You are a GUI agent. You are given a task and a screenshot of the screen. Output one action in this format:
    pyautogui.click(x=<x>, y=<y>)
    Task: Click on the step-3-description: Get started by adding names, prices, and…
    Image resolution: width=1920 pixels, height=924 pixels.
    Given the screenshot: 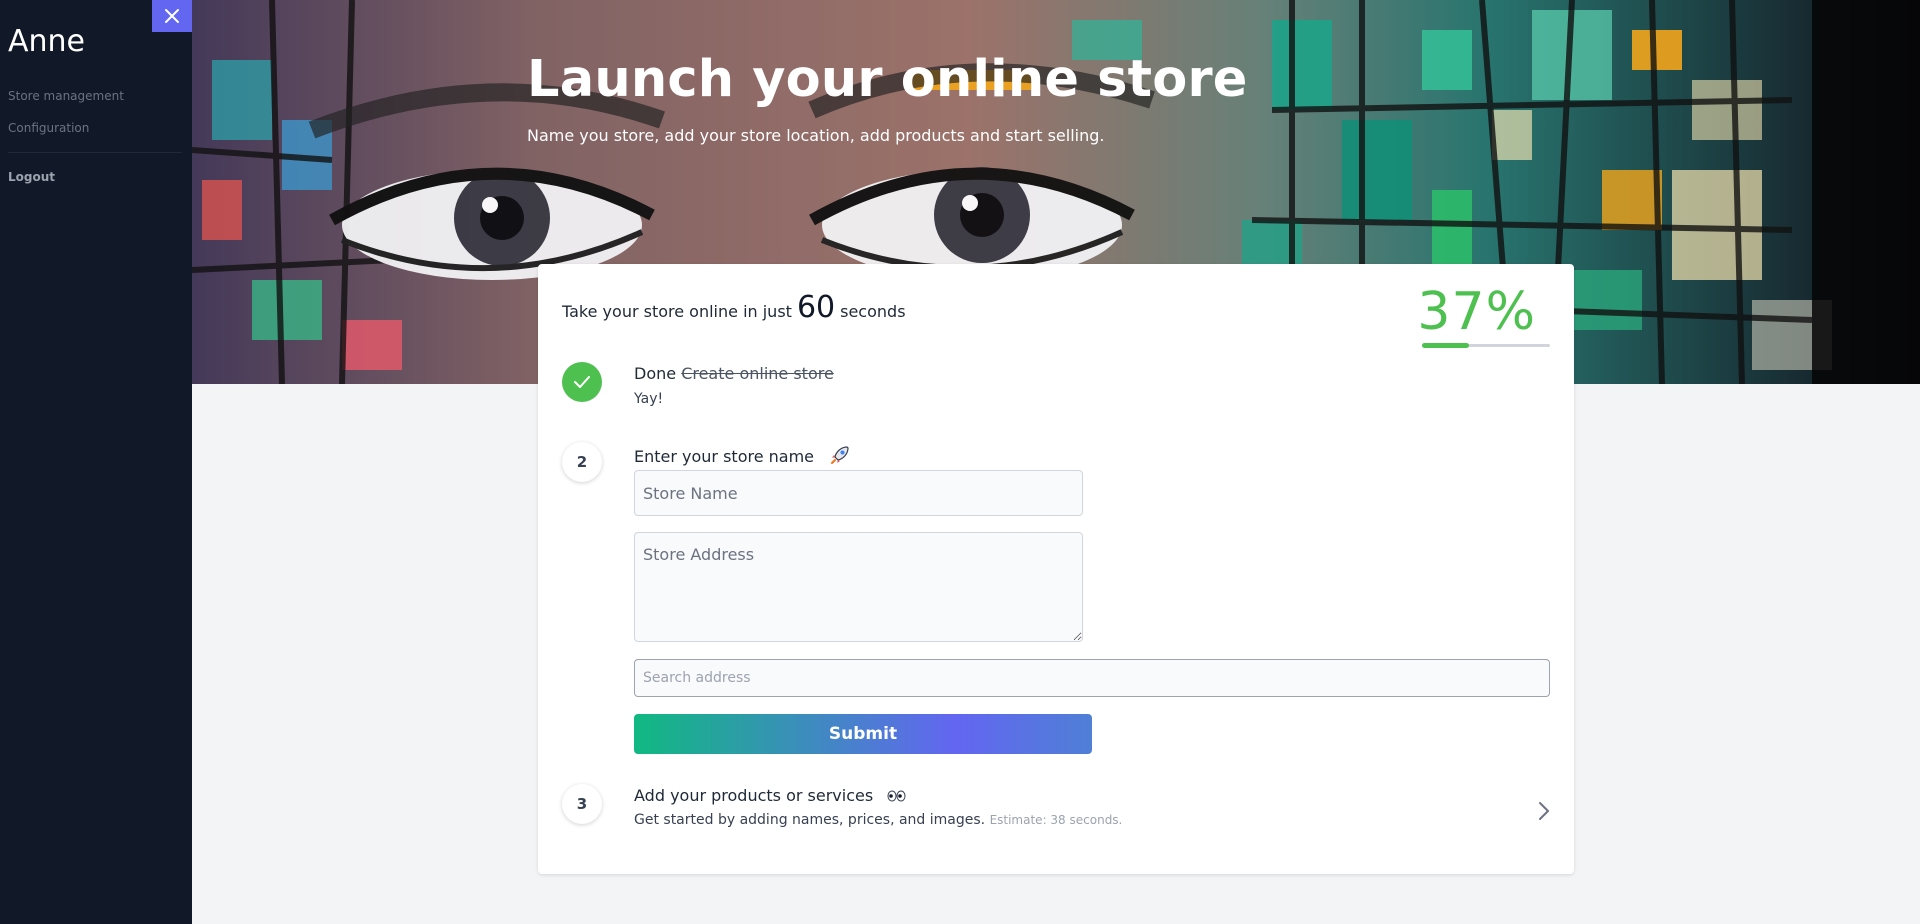 What is the action you would take?
    pyautogui.click(x=878, y=820)
    